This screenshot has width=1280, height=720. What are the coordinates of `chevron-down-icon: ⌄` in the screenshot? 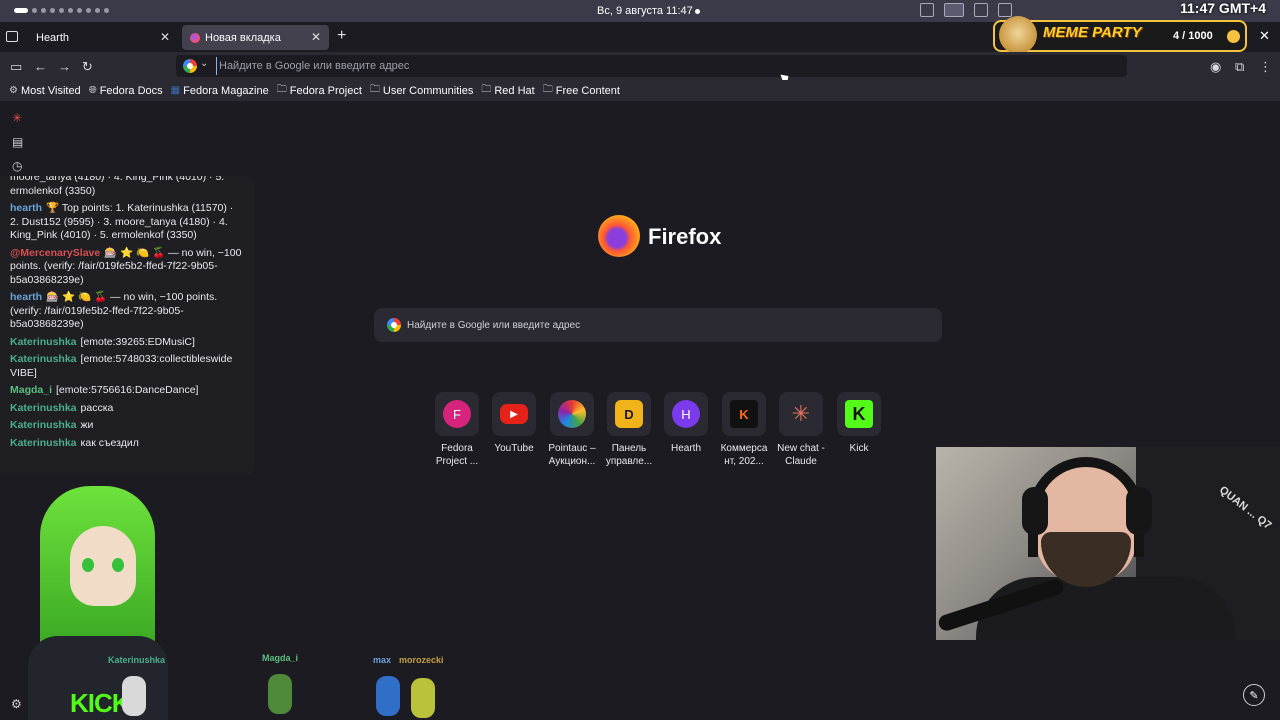 It's located at (204, 63).